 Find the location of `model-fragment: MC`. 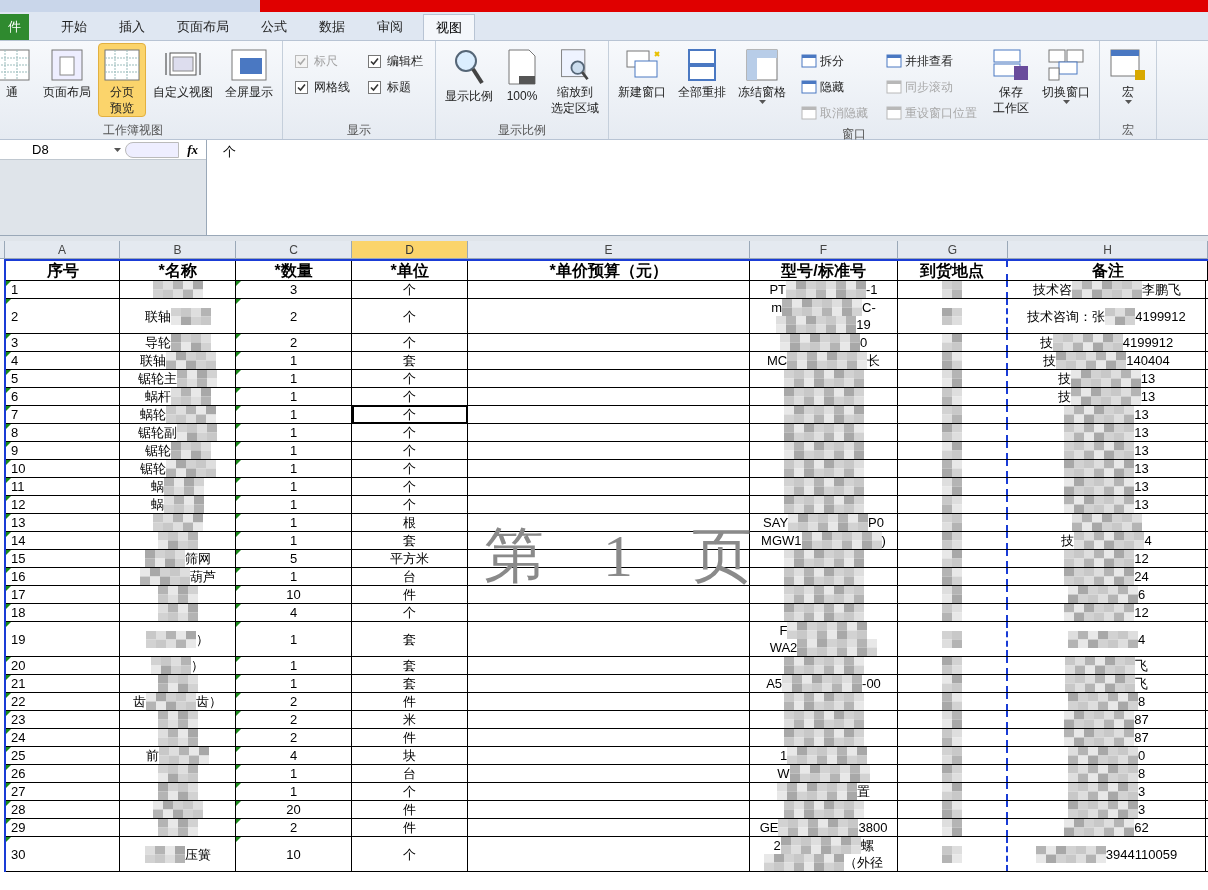

model-fragment: MC is located at coordinates (777, 360).